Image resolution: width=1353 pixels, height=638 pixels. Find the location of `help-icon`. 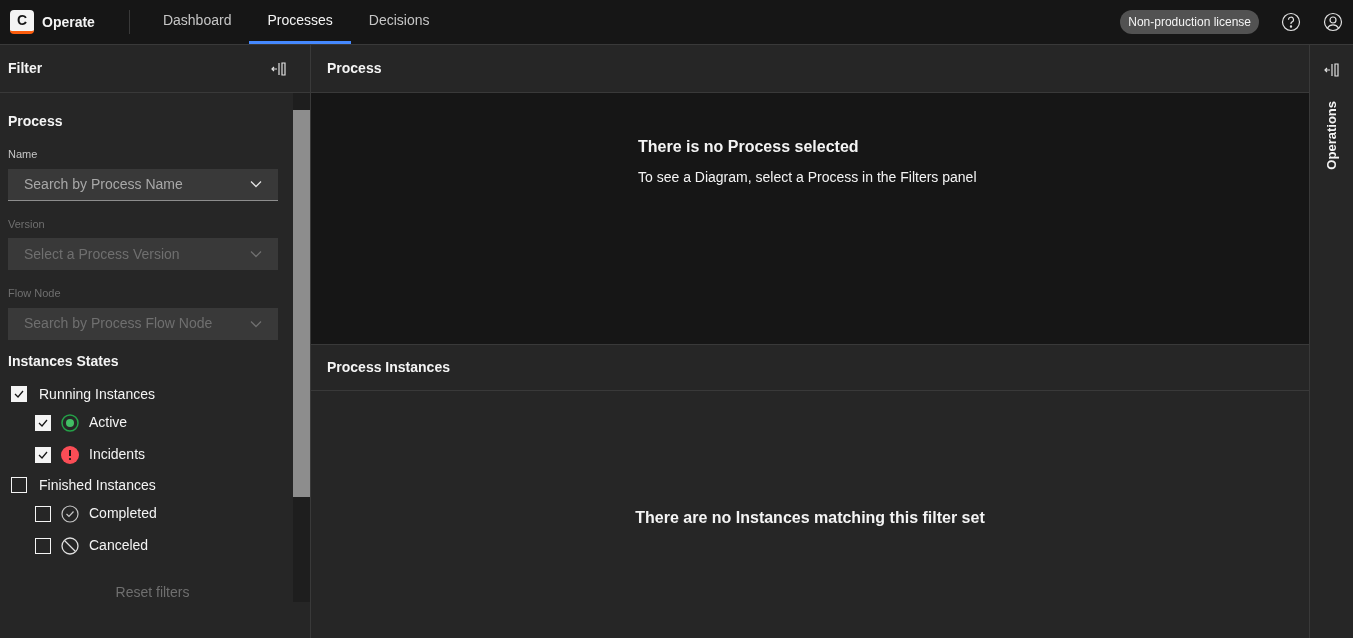

help-icon is located at coordinates (1291, 22).